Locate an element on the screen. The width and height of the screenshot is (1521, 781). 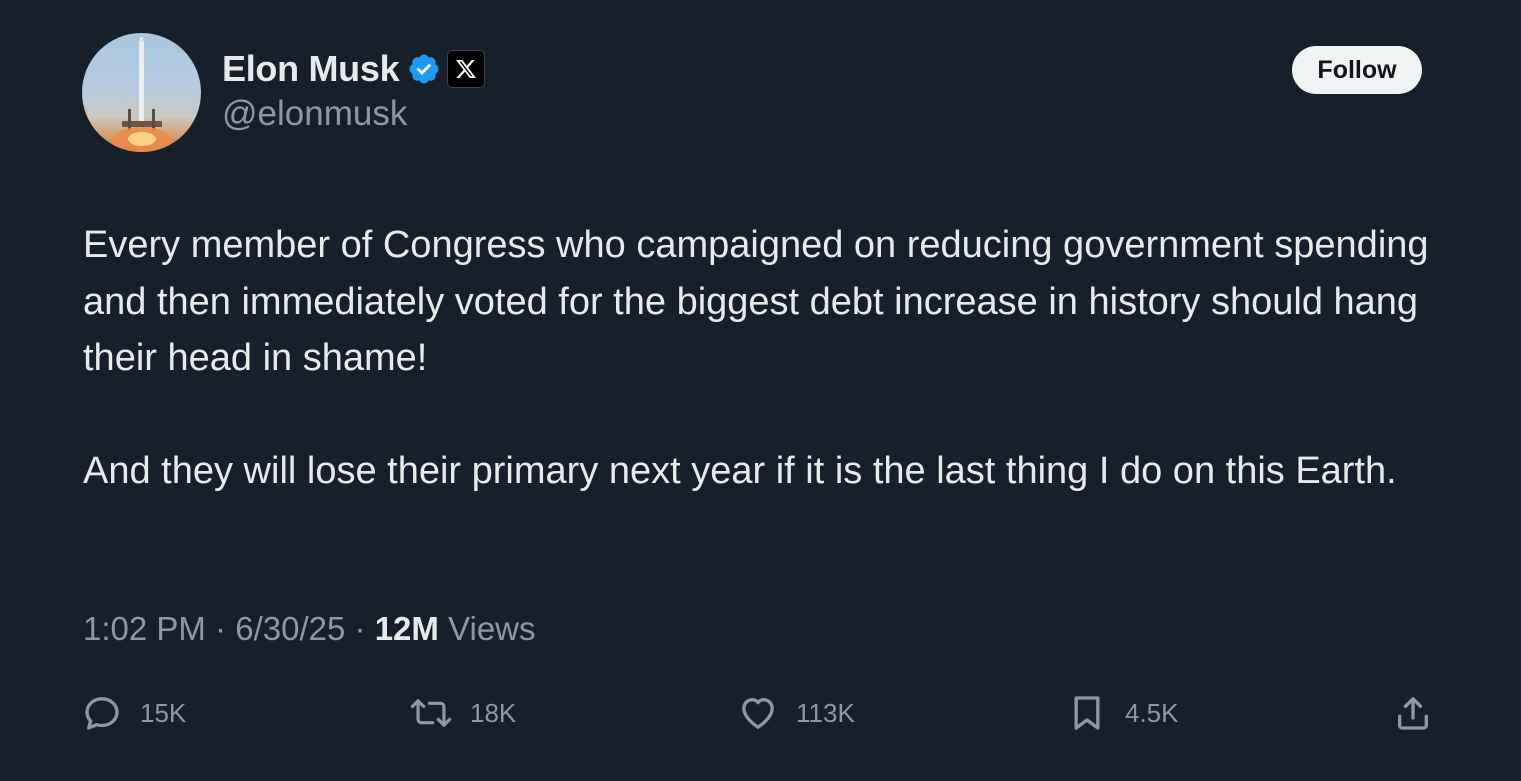
bookmark-count: 4.5K is located at coordinates (1152, 712).